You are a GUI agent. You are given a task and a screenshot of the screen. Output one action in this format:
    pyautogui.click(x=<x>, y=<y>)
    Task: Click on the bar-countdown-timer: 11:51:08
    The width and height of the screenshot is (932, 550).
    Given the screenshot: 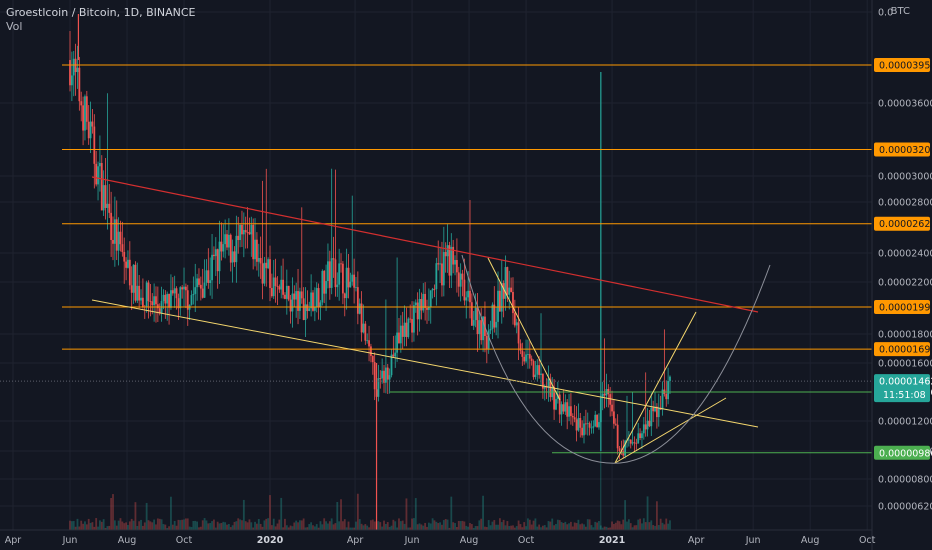 What is the action you would take?
    pyautogui.click(x=904, y=395)
    